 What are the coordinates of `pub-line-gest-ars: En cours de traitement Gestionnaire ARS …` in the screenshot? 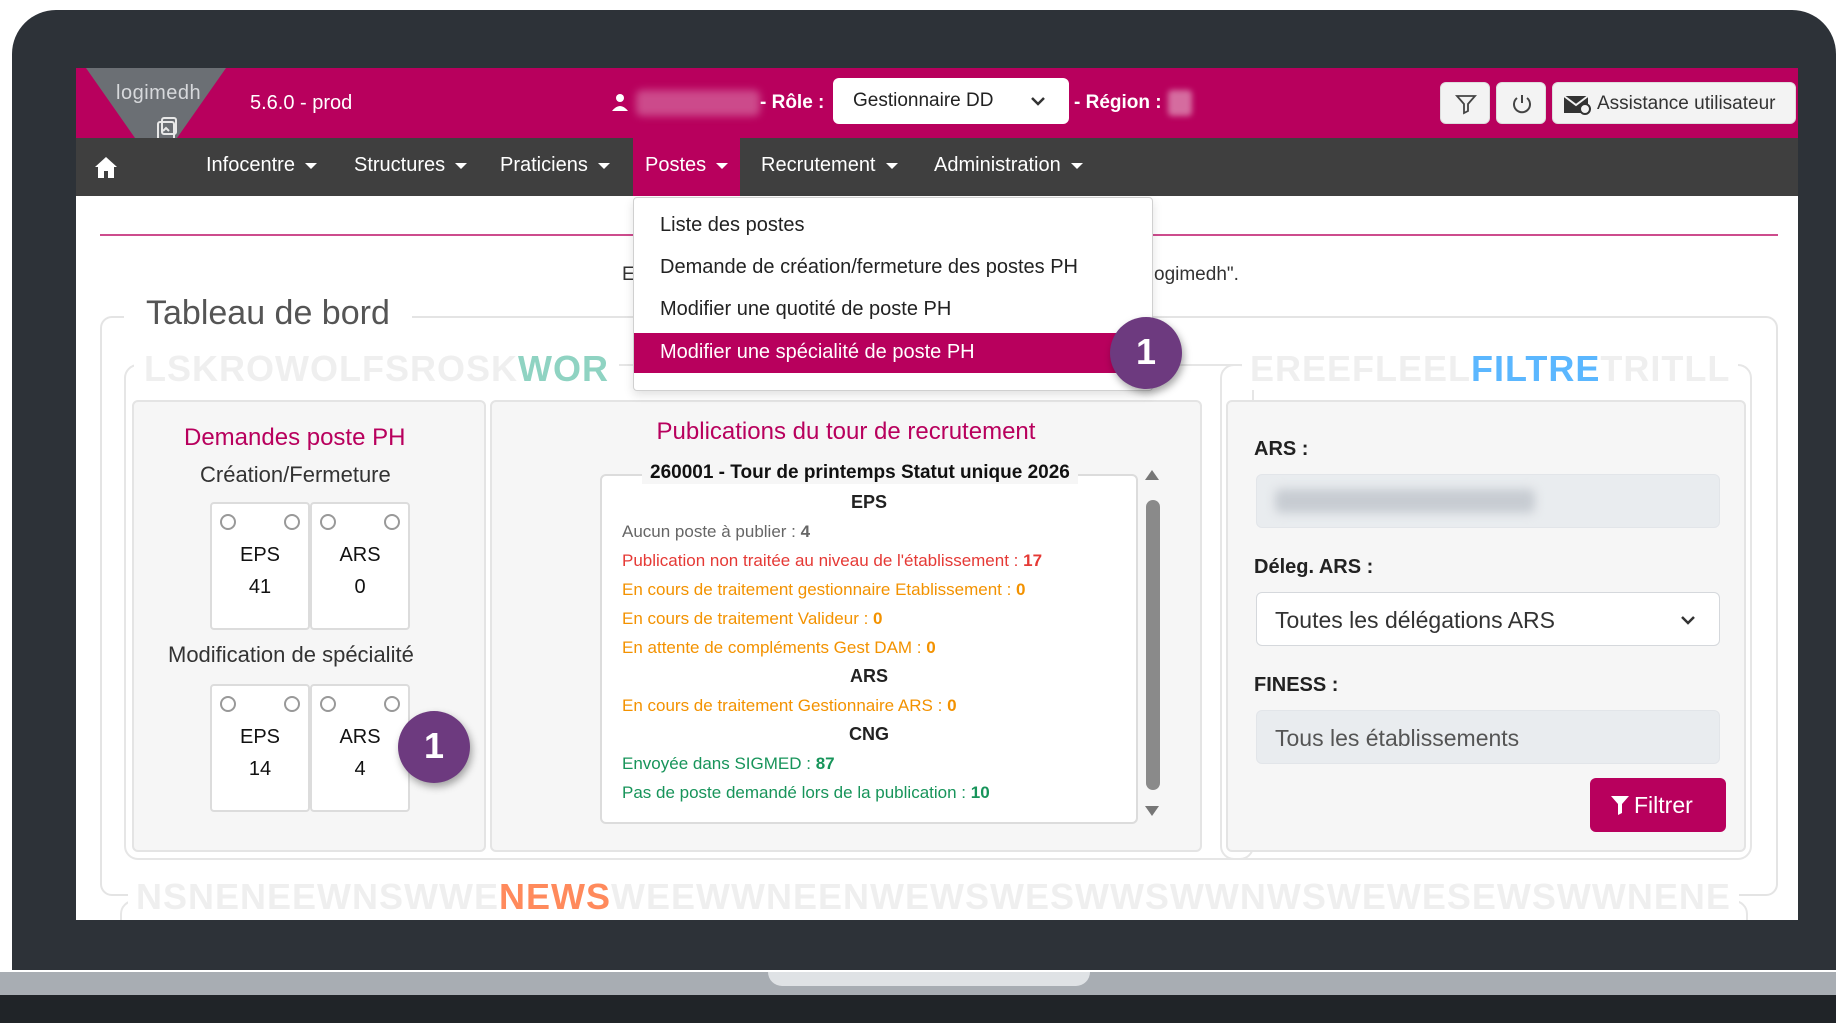 It's located at (789, 705).